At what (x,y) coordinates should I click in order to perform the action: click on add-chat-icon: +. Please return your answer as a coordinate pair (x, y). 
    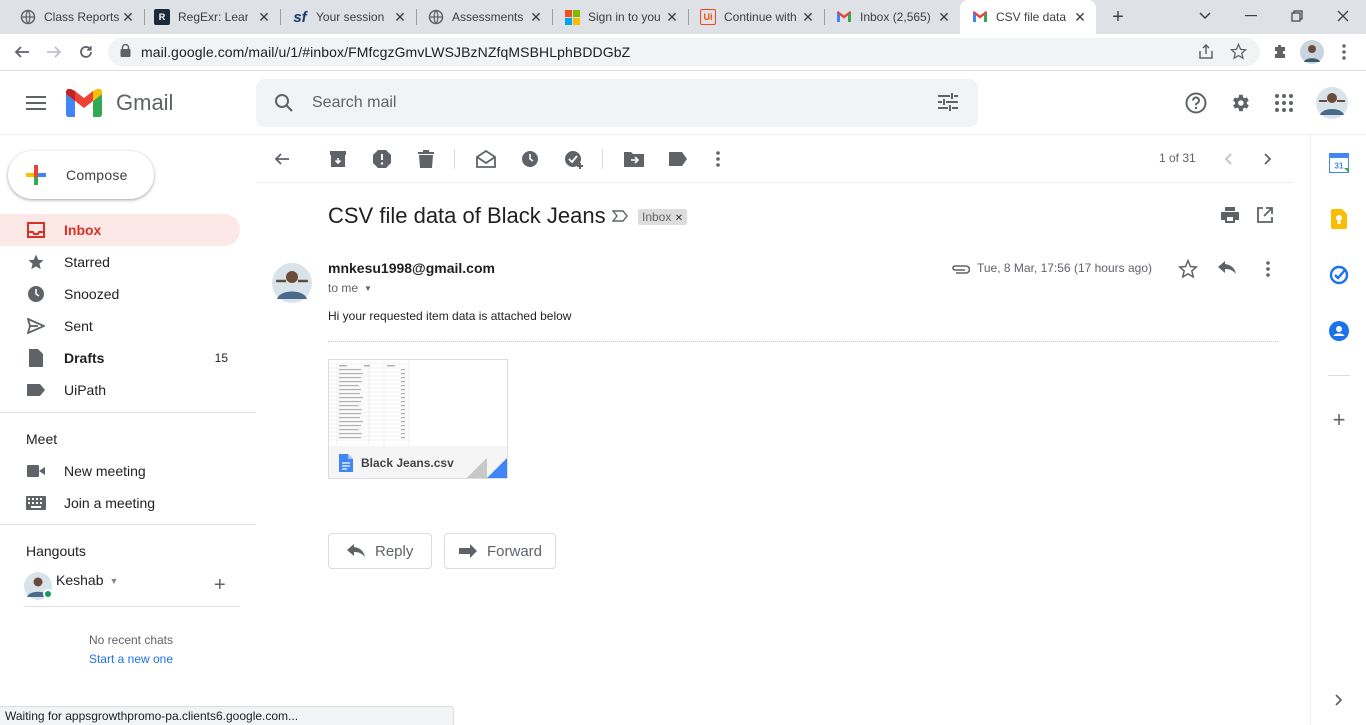
    Looking at the image, I should click on (220, 585).